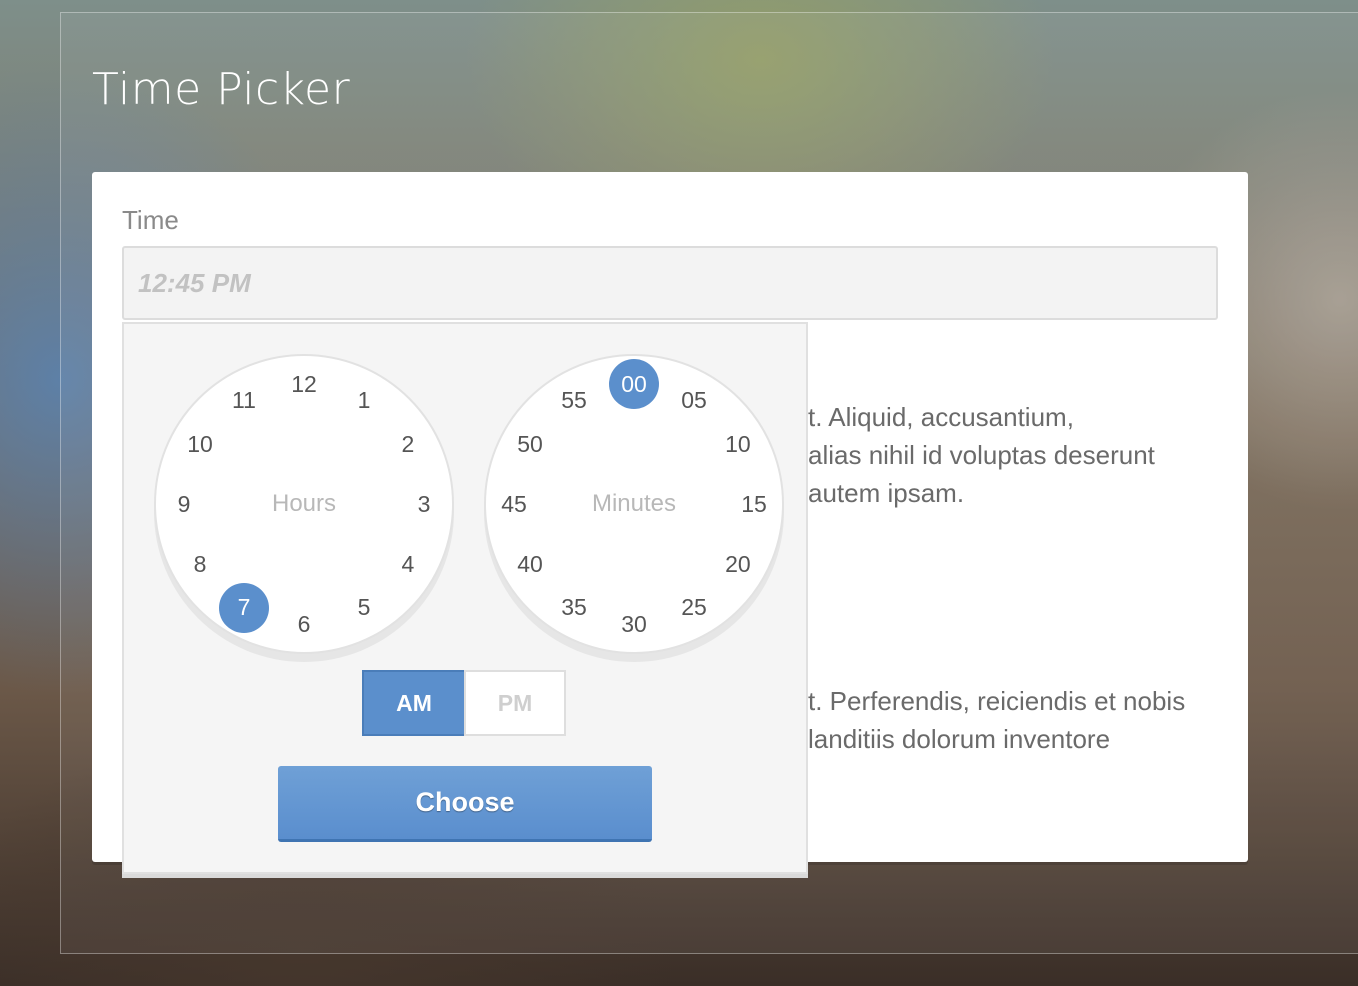  What do you see at coordinates (304, 384) in the screenshot?
I see `hour-tick-12: 12` at bounding box center [304, 384].